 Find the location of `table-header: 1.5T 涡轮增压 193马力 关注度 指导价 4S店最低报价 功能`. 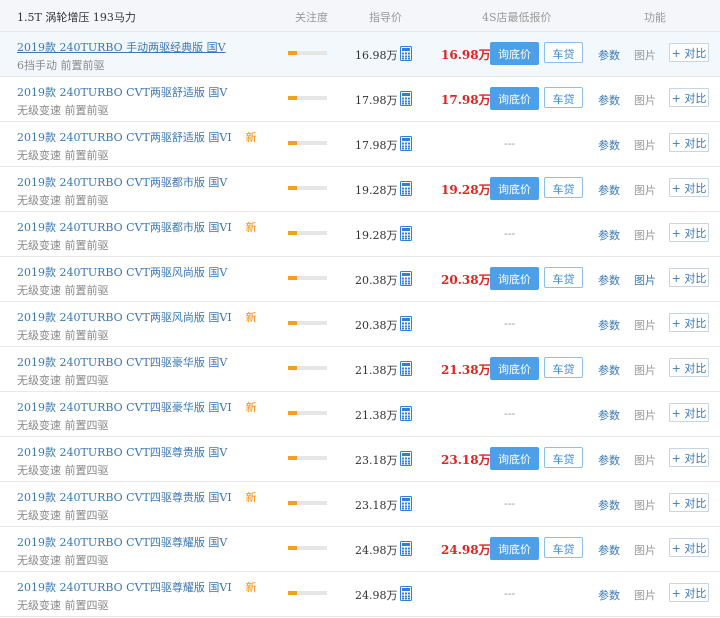

table-header: 1.5T 涡轮增压 193马力 关注度 指导价 4S店最低报价 功能 is located at coordinates (360, 16).